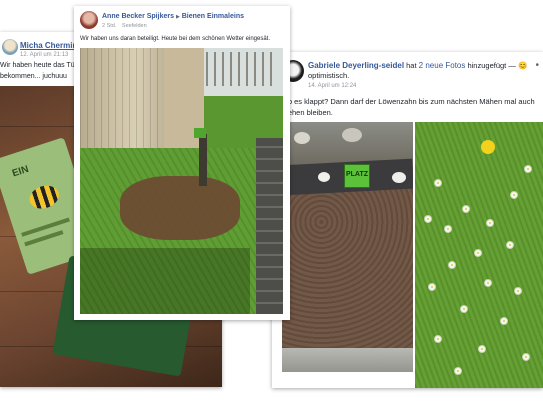 The height and width of the screenshot is (416, 543). I want to click on feeling-emoji: 😊, so click(522, 65).